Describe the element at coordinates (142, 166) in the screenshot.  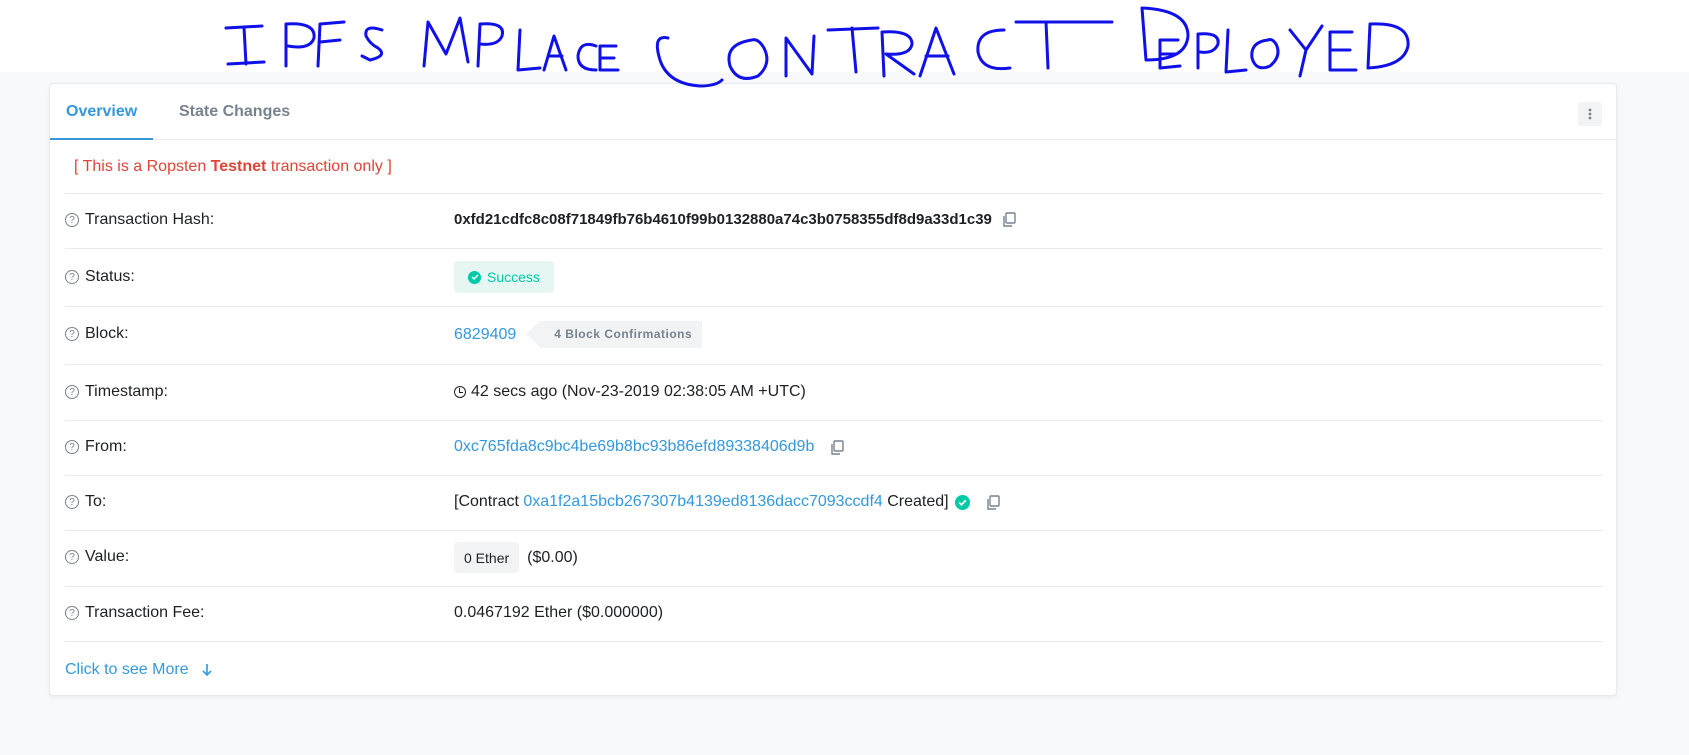
I see `testnet-notice-prefix: [ This is a Ropsten` at that location.